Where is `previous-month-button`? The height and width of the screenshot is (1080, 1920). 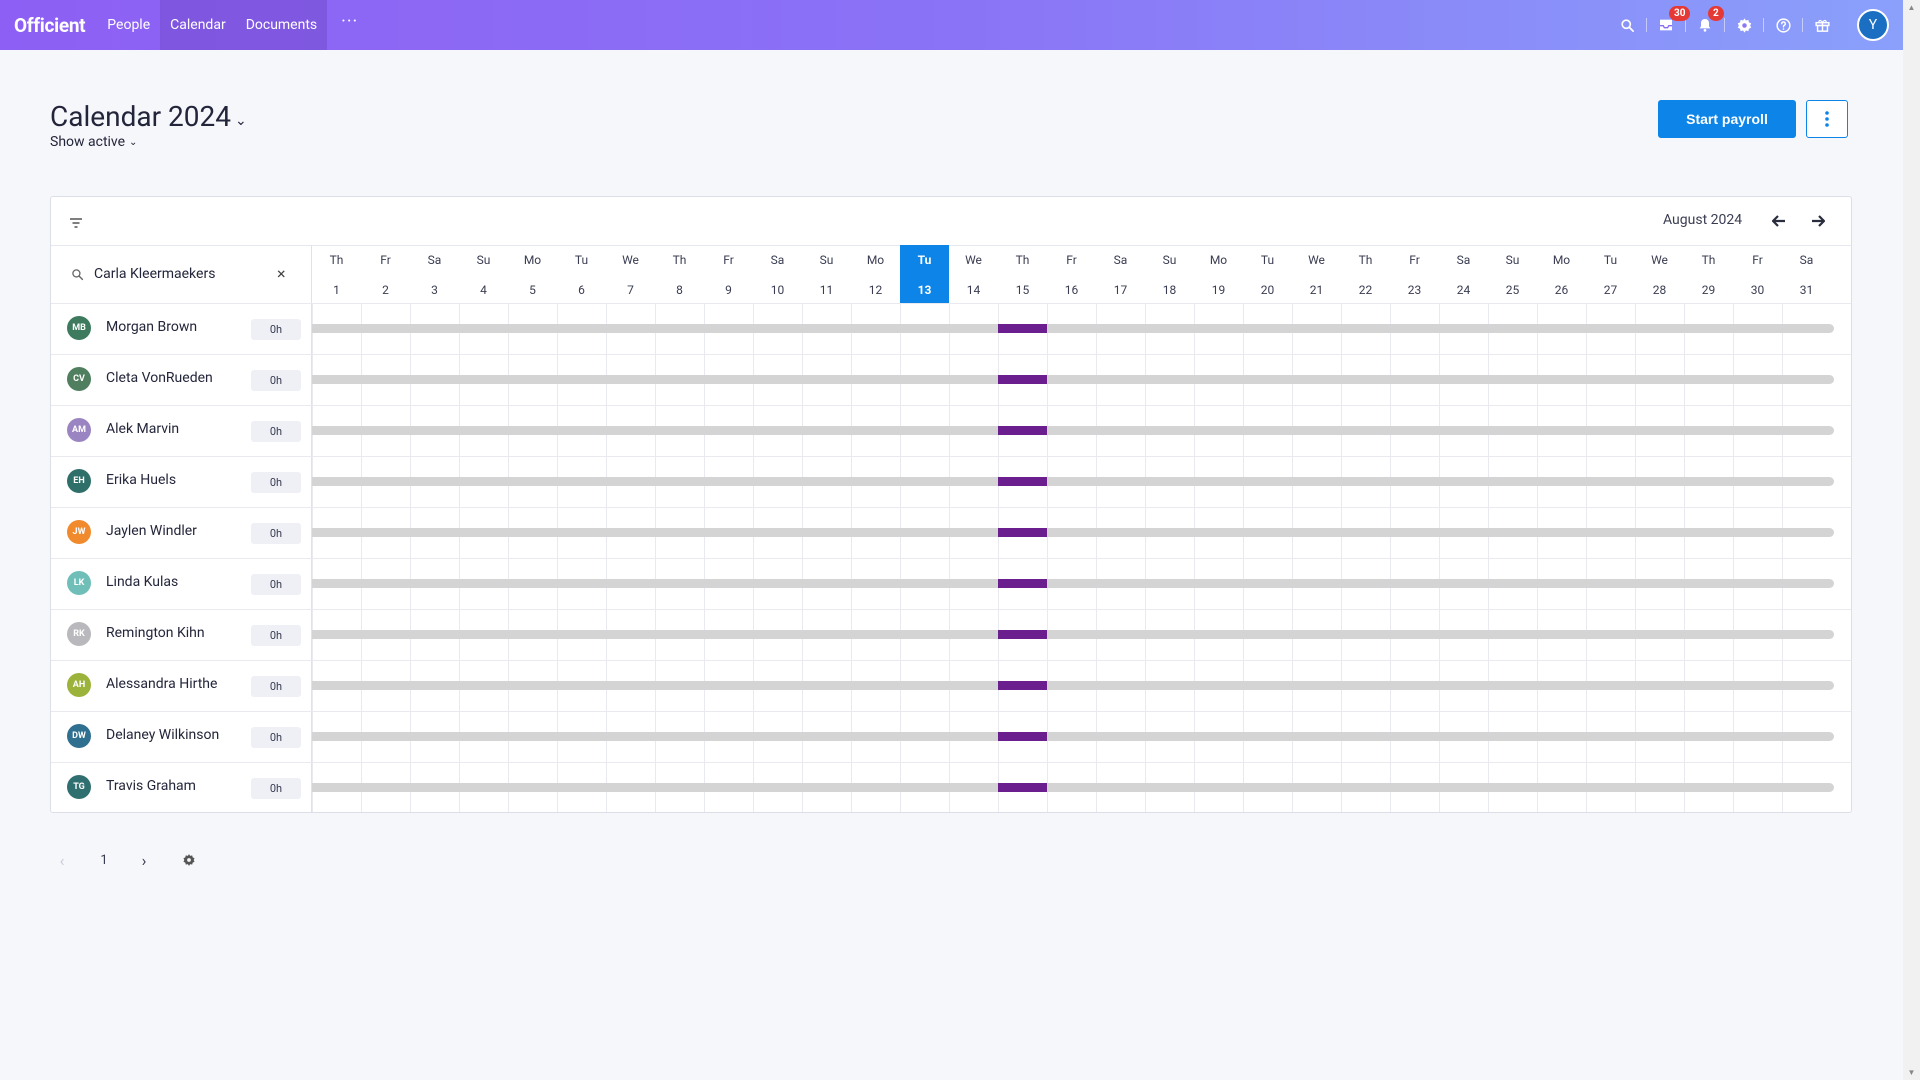 previous-month-button is located at coordinates (1779, 221).